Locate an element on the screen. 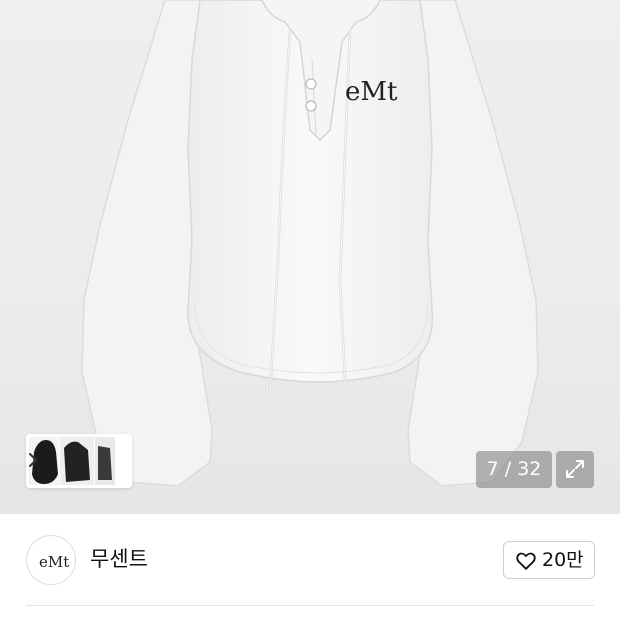  heart-outline-icon is located at coordinates (526, 561).